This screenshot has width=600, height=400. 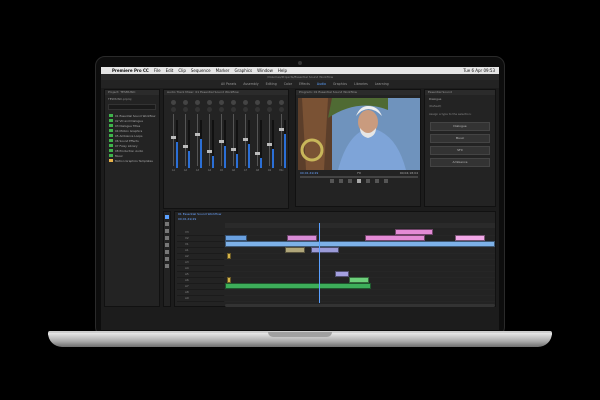 I want to click on timeline-ruler, so click(x=360, y=225).